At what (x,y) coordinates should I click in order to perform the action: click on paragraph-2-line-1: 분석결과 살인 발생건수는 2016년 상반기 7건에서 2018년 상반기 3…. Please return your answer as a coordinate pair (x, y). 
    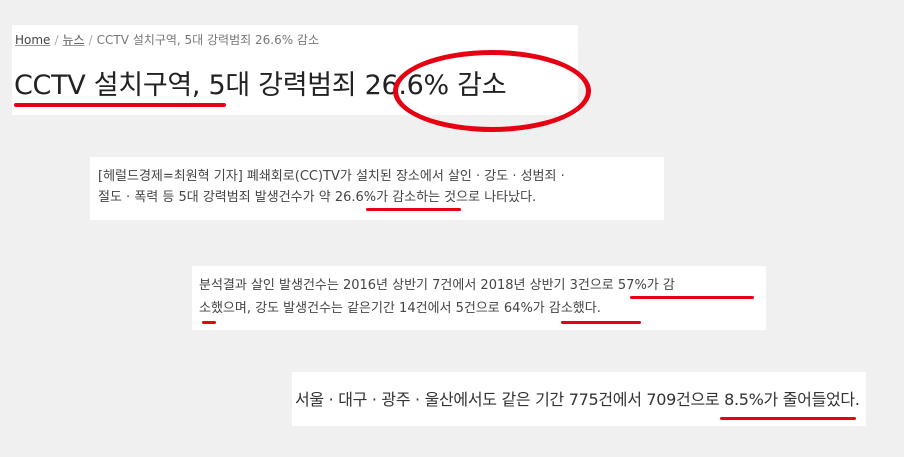
    Looking at the image, I should click on (437, 285).